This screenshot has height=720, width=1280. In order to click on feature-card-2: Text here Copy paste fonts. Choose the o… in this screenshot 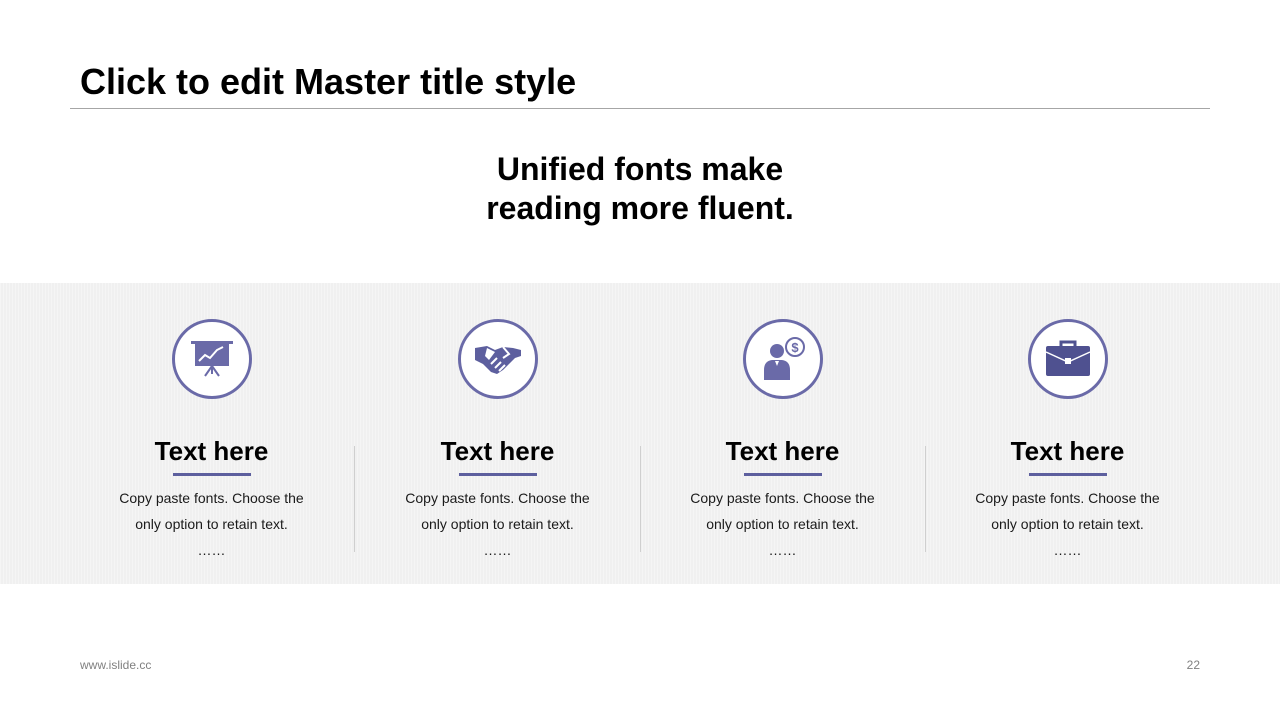, I will do `click(497, 433)`.